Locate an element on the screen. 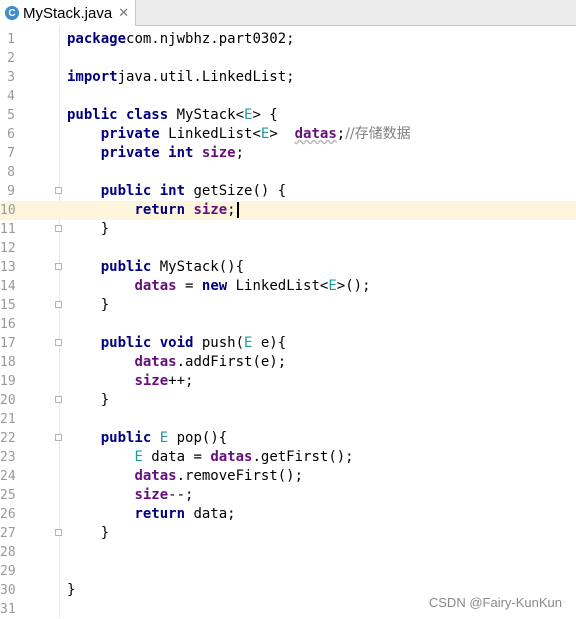  code-keyword: public int is located at coordinates (143, 191).